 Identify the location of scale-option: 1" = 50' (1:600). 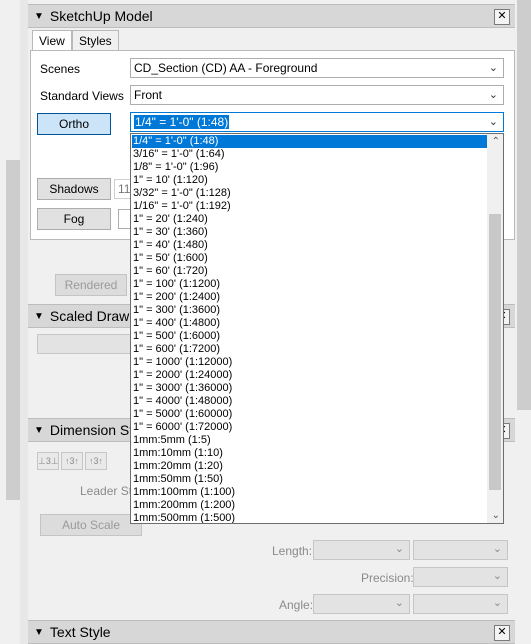
(170, 258).